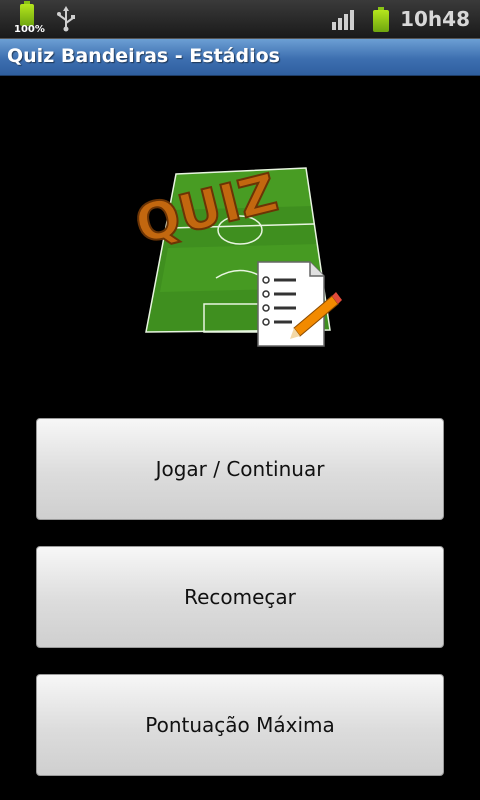 The image size is (480, 800). Describe the element at coordinates (345, 19) in the screenshot. I see `signal-icon` at that location.